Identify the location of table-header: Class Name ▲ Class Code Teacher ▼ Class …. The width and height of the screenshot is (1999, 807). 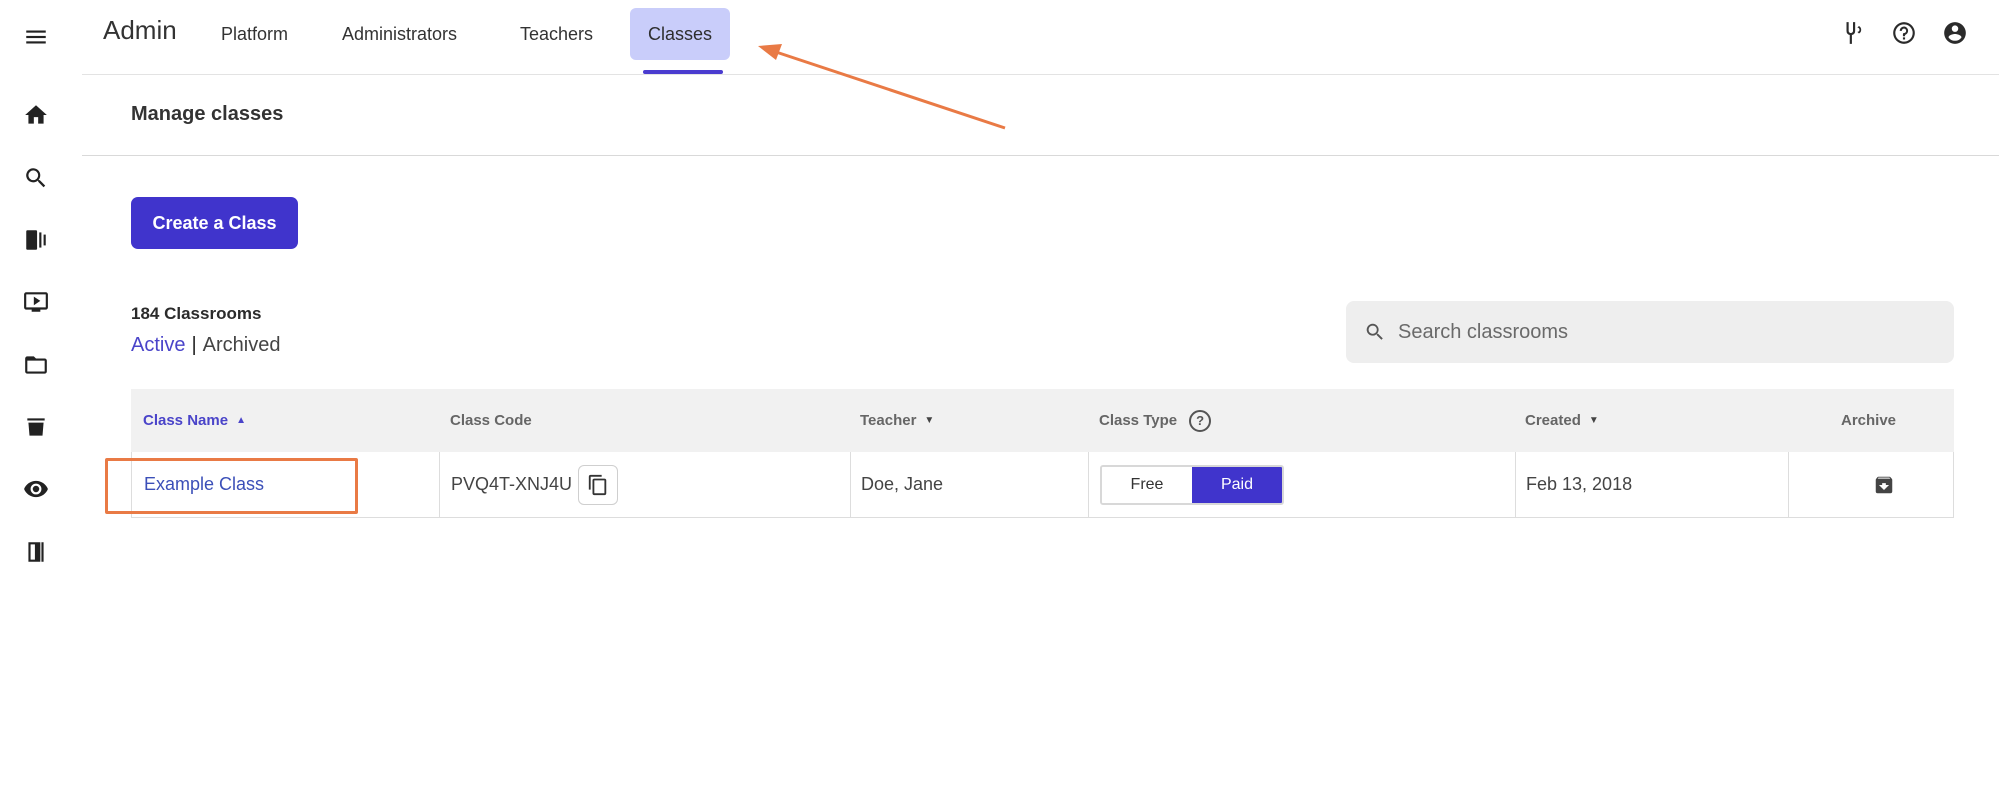
(1042, 420).